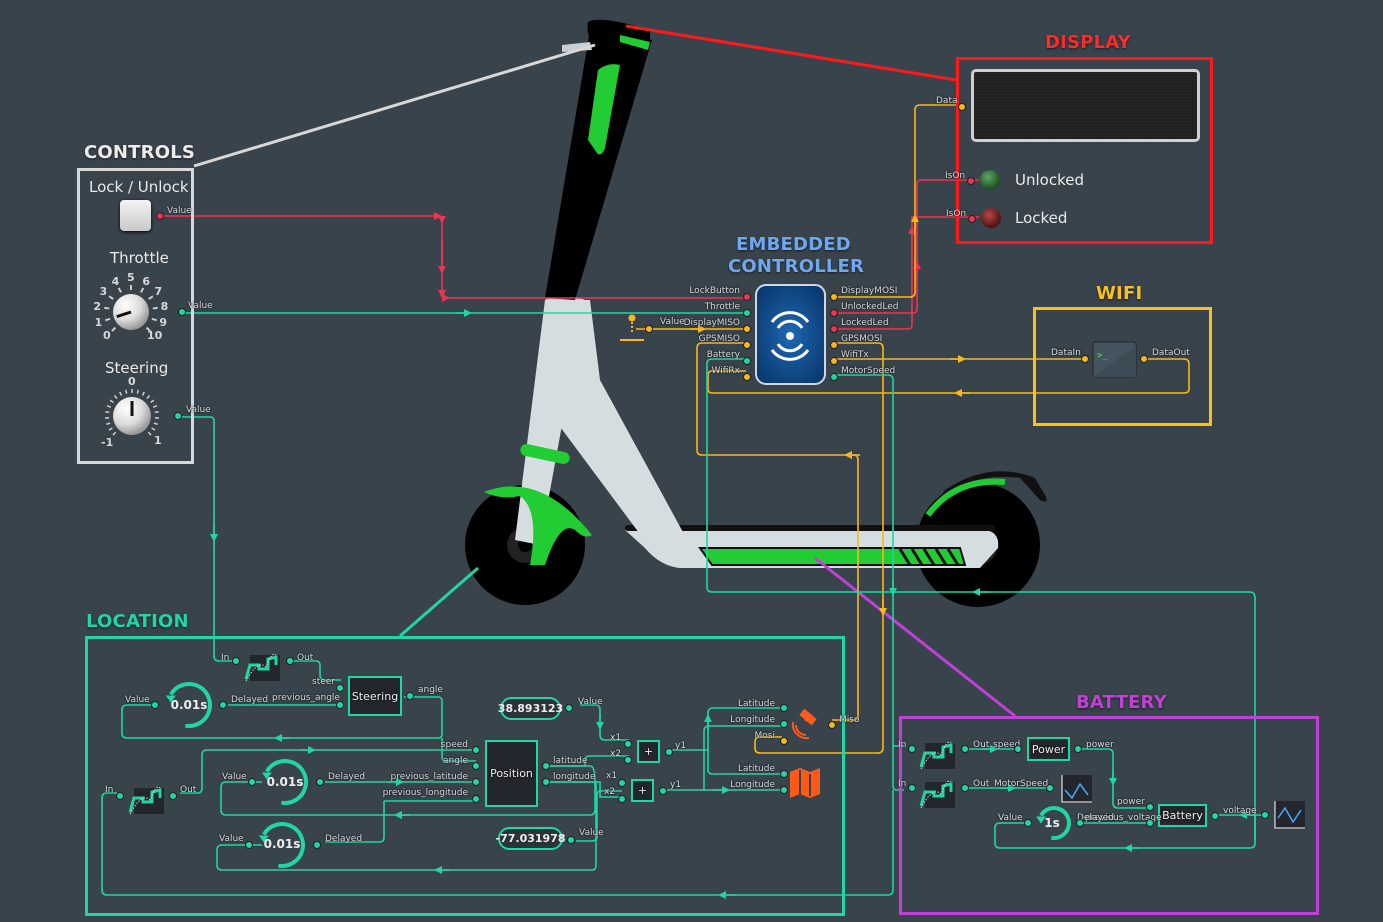 This screenshot has width=1383, height=922. Describe the element at coordinates (98, 322) in the screenshot. I see `throttle-tick-label: 1` at that location.